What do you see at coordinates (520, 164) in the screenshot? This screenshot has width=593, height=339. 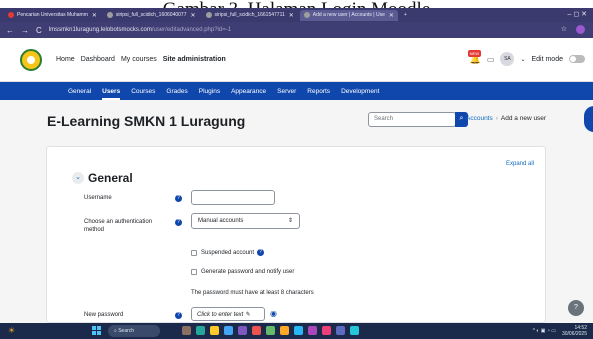 I see `expand-all-link: Expand all` at bounding box center [520, 164].